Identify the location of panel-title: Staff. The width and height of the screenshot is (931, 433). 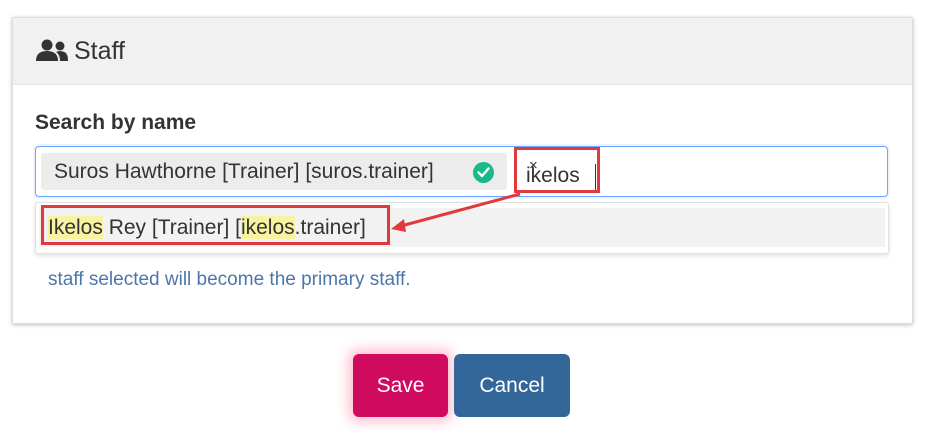
(99, 51).